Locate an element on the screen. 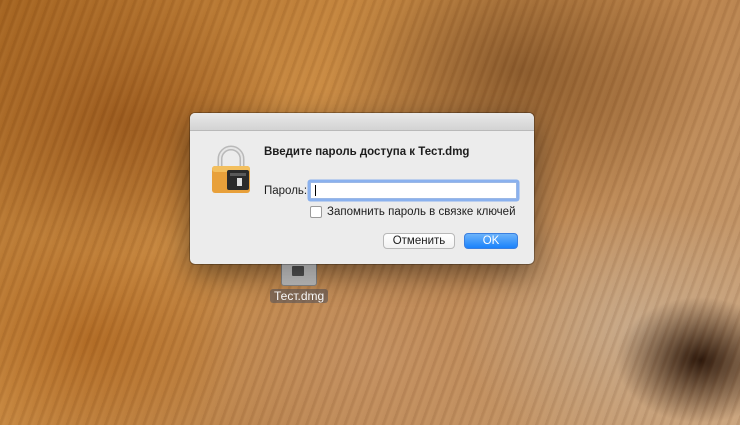  desktop-file-label: Тест.dmg is located at coordinates (299, 296).